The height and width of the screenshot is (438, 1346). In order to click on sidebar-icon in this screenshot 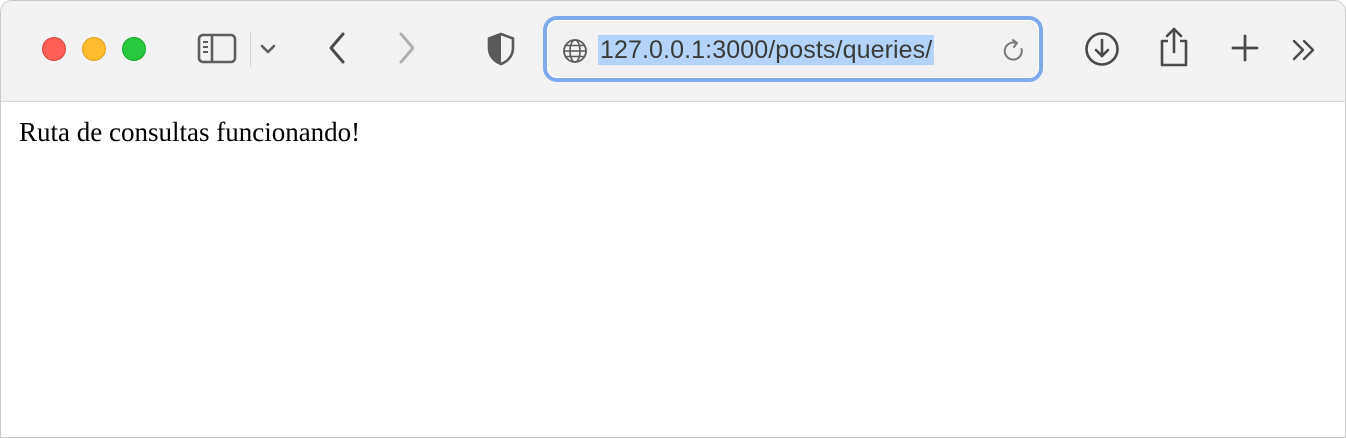, I will do `click(217, 48)`.